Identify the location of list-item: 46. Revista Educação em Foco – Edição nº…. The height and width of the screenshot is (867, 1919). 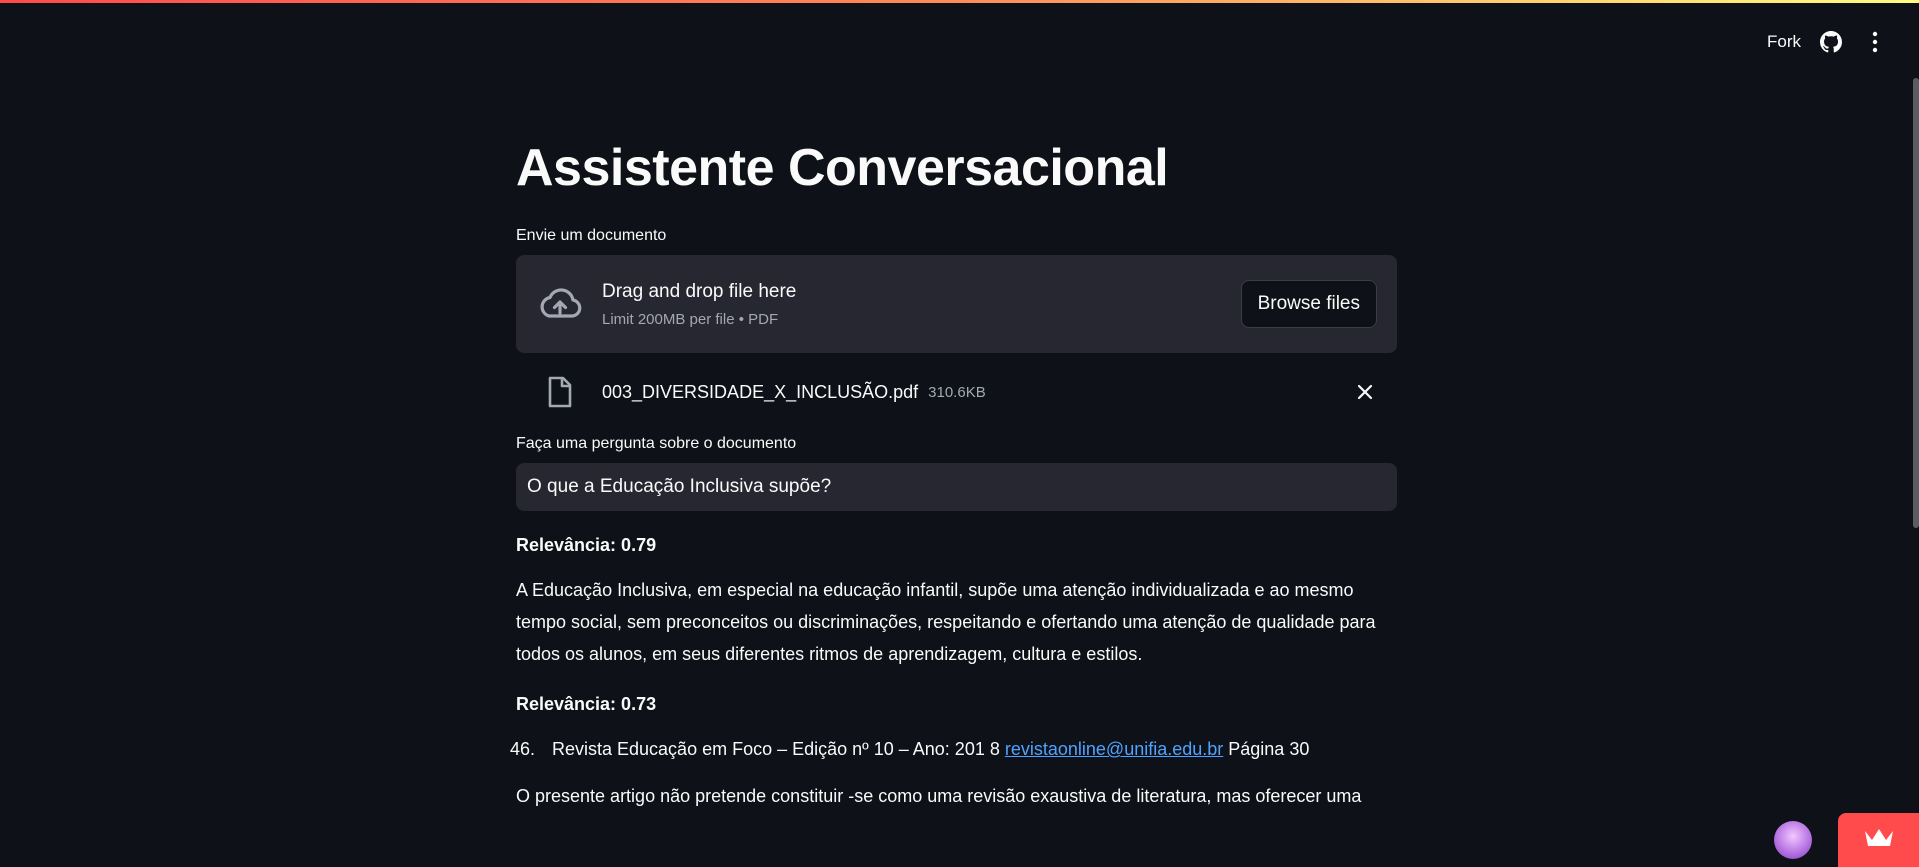
(953, 749).